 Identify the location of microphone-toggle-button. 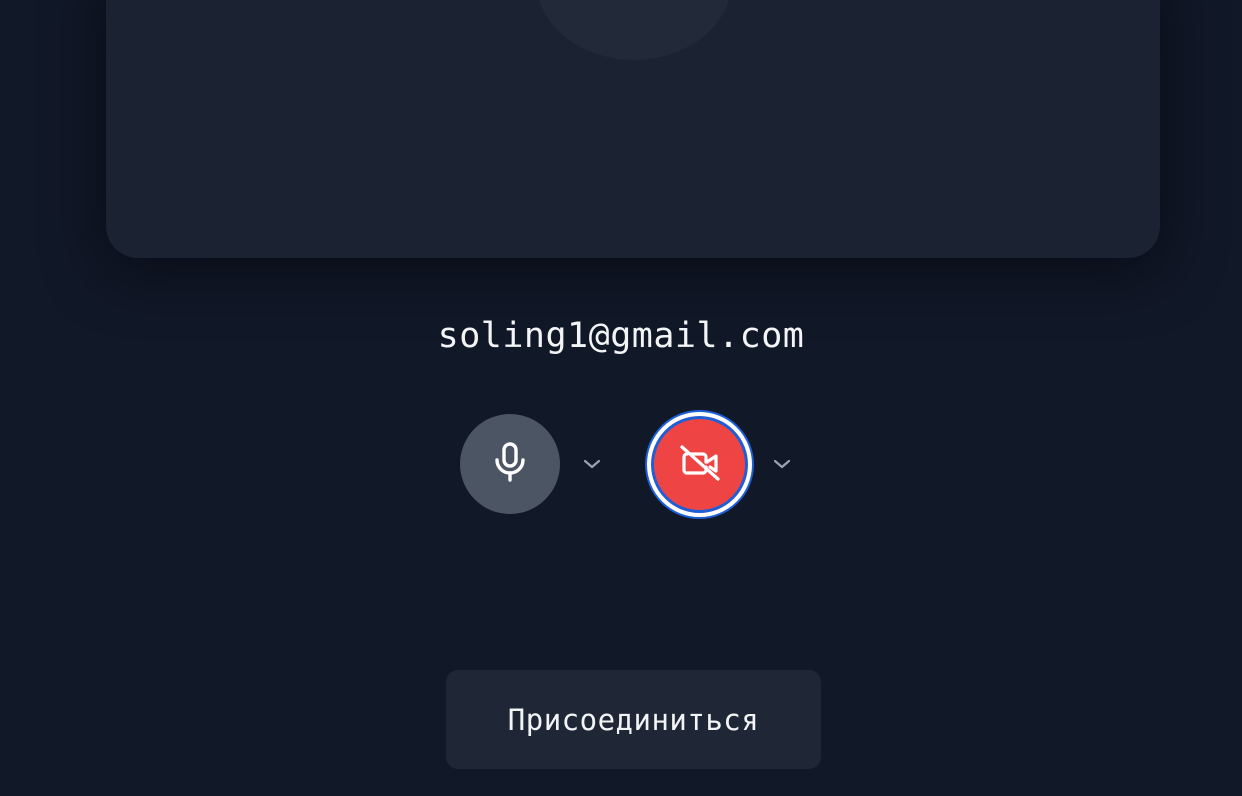
(510, 464).